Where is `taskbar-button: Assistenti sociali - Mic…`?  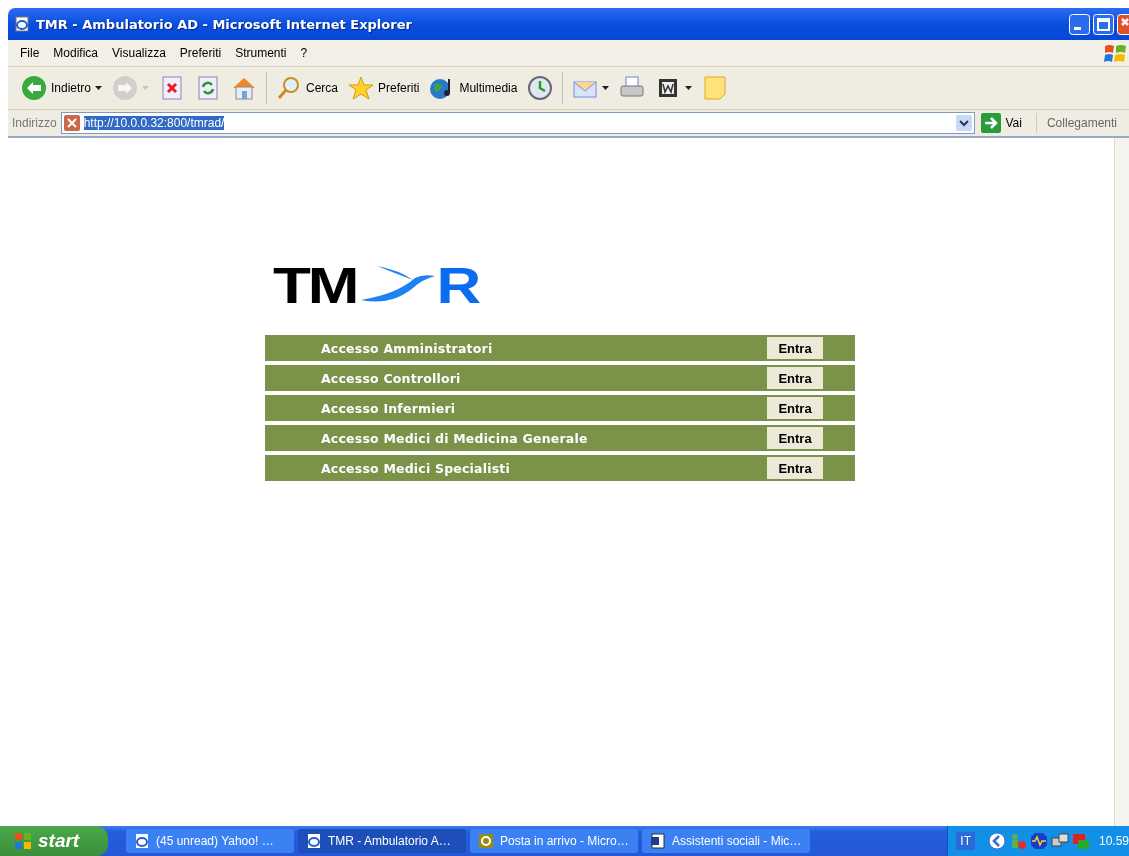 taskbar-button: Assistenti sociali - Mic… is located at coordinates (726, 841).